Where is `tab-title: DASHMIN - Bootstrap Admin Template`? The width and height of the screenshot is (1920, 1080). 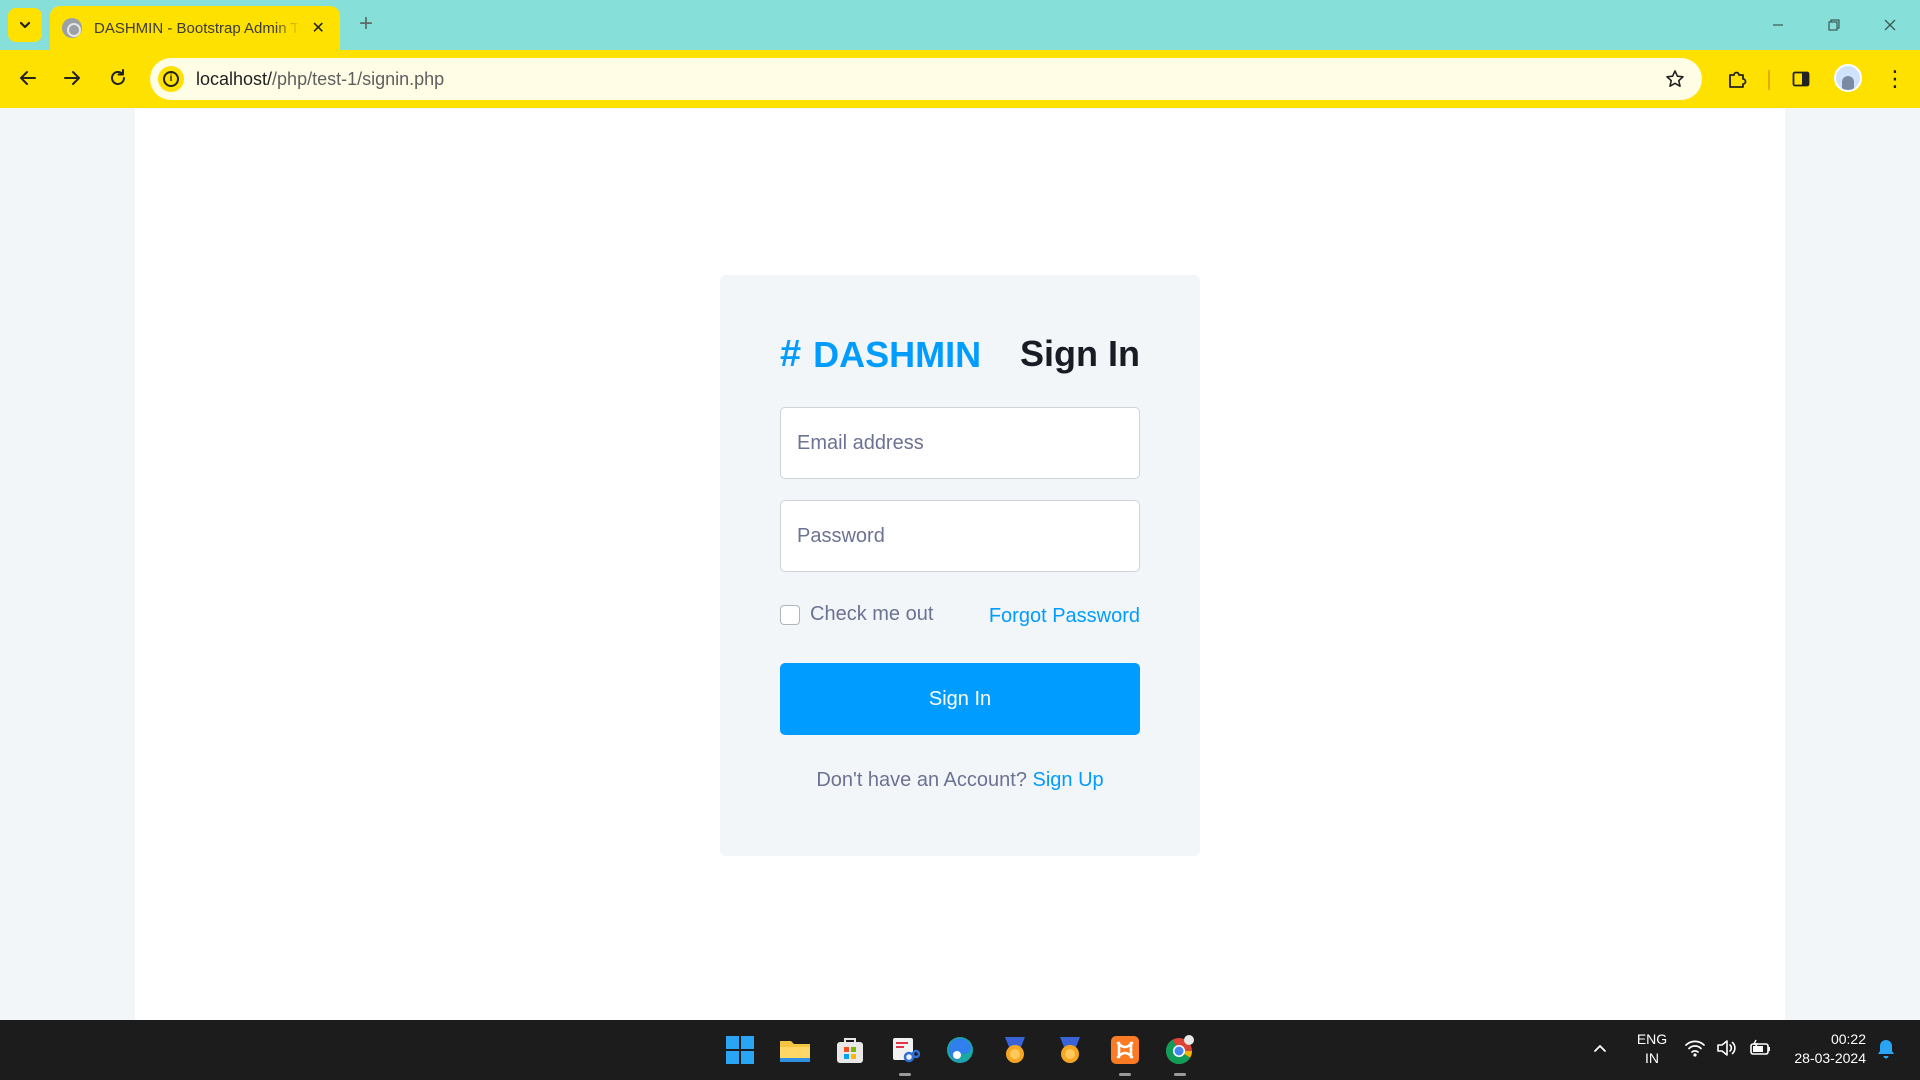
tab-title: DASHMIN - Bootstrap Admin Template is located at coordinates (197, 28).